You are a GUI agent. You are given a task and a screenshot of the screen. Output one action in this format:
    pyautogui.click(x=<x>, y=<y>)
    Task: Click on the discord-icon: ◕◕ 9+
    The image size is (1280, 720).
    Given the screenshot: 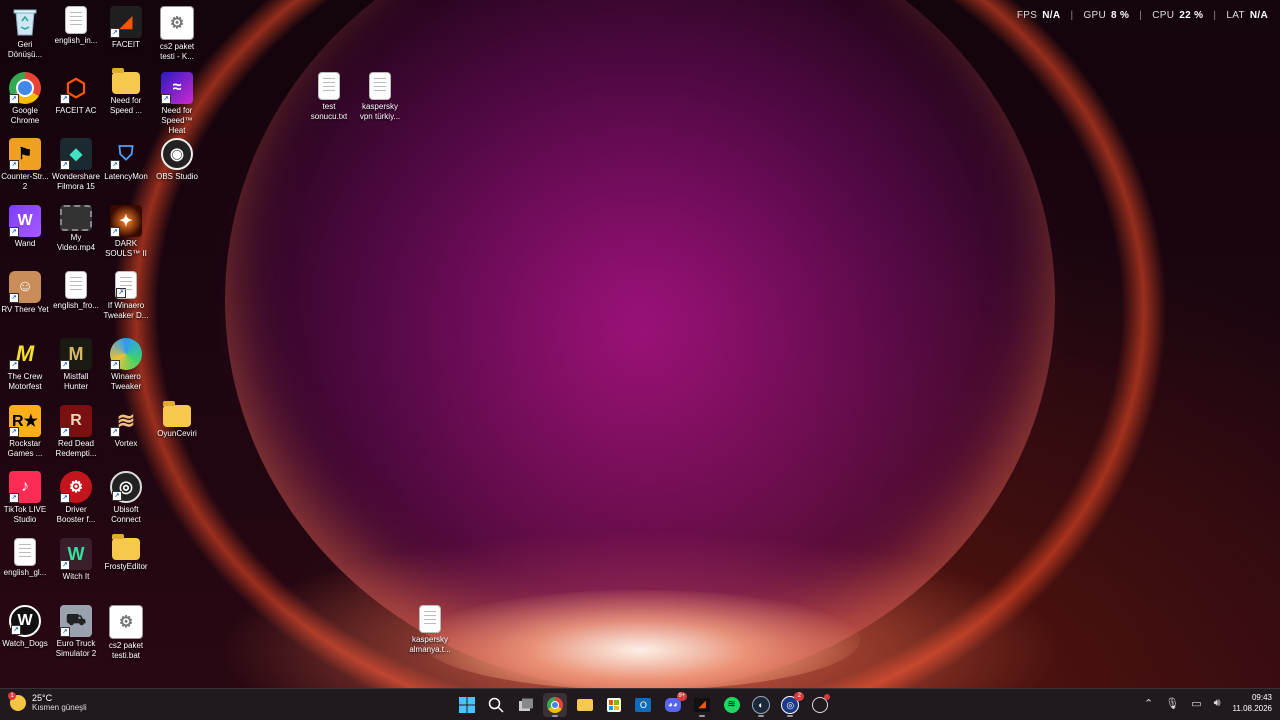 What is the action you would take?
    pyautogui.click(x=674, y=704)
    